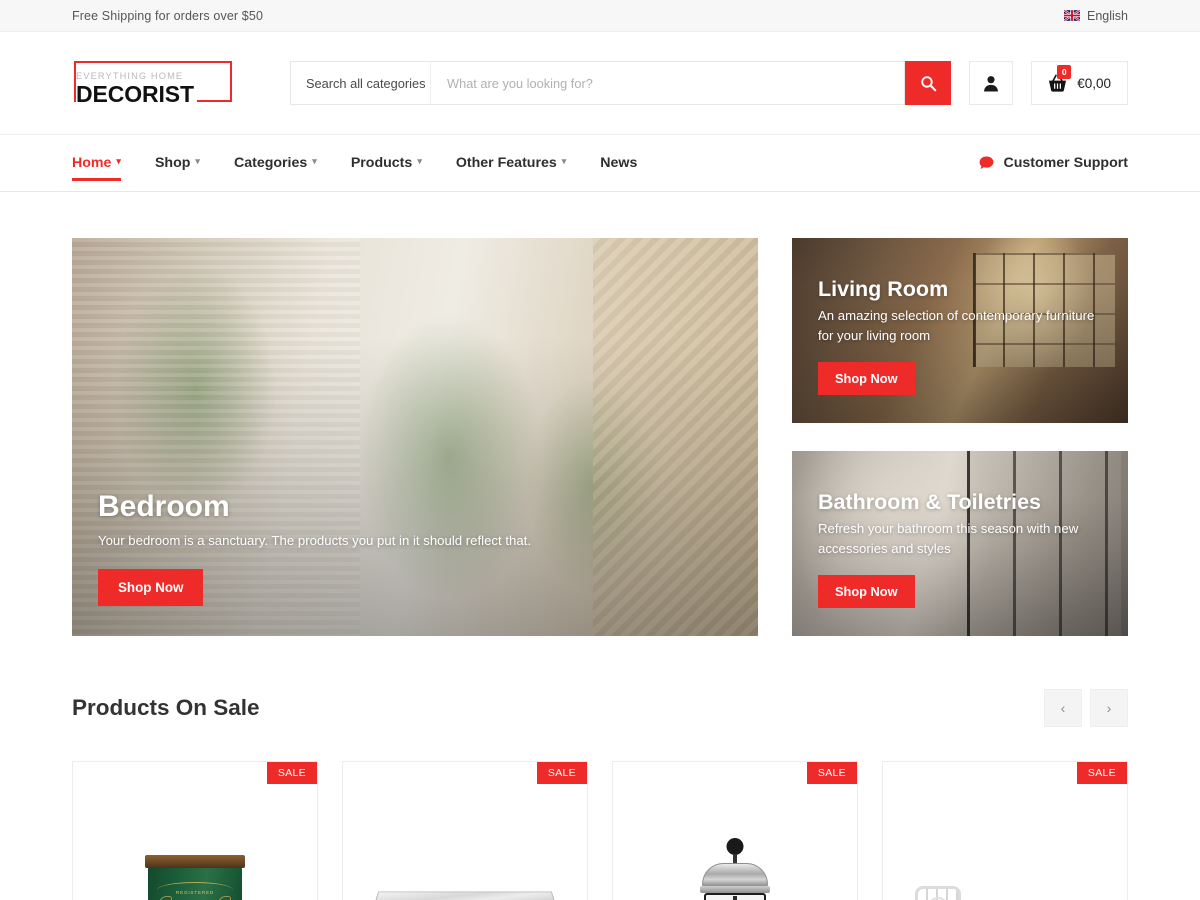 The width and height of the screenshot is (1200, 900). What do you see at coordinates (270, 163) in the screenshot?
I see `nav-item-categories-label: Categories` at bounding box center [270, 163].